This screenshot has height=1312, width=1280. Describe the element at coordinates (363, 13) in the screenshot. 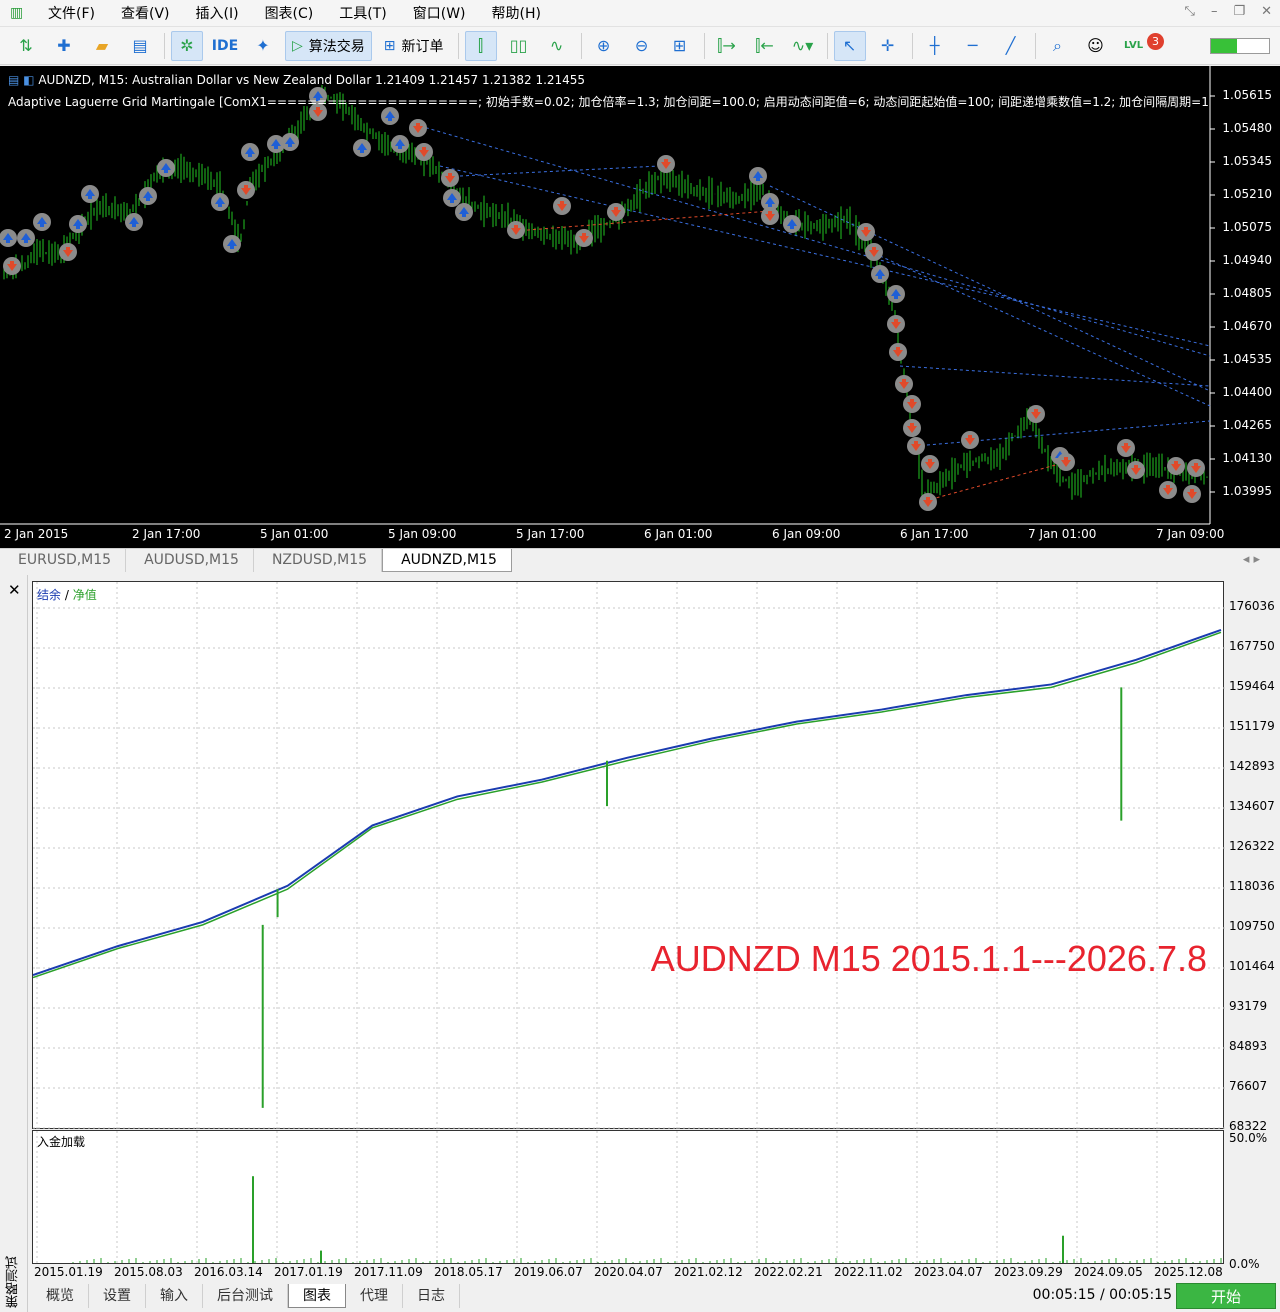

I see `menu-tools: 工具(T)` at that location.